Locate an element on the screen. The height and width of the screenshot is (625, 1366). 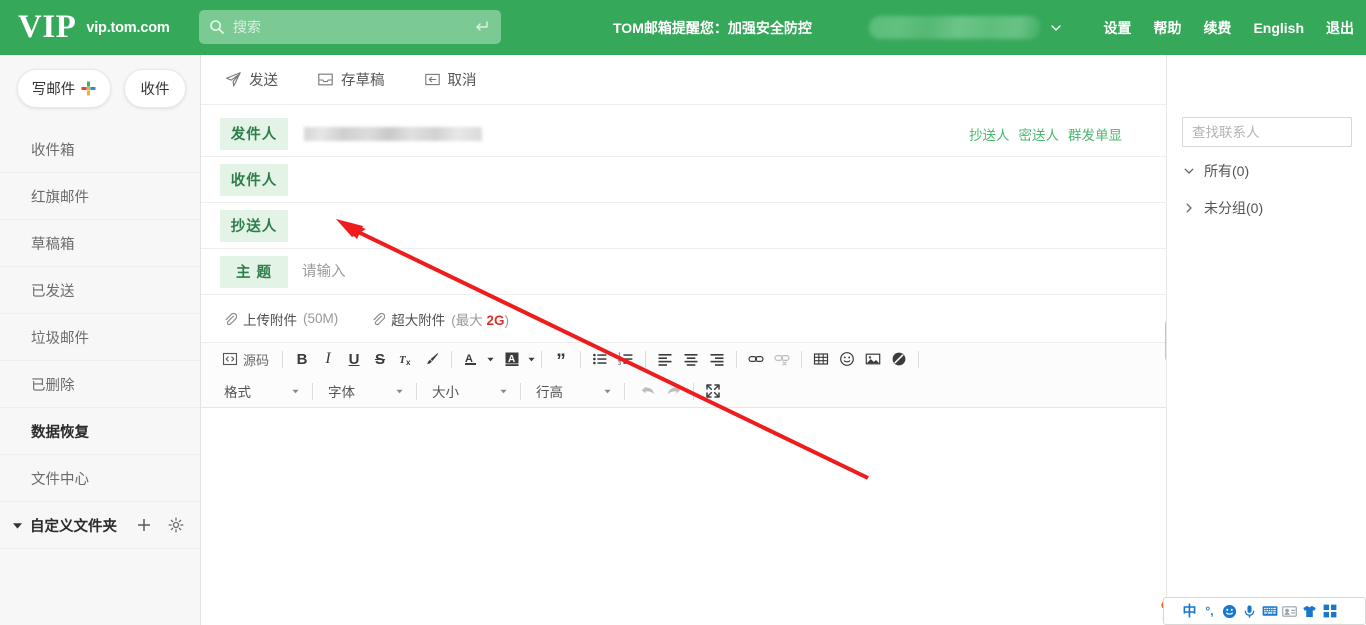
align-left-button is located at coordinates (665, 359).